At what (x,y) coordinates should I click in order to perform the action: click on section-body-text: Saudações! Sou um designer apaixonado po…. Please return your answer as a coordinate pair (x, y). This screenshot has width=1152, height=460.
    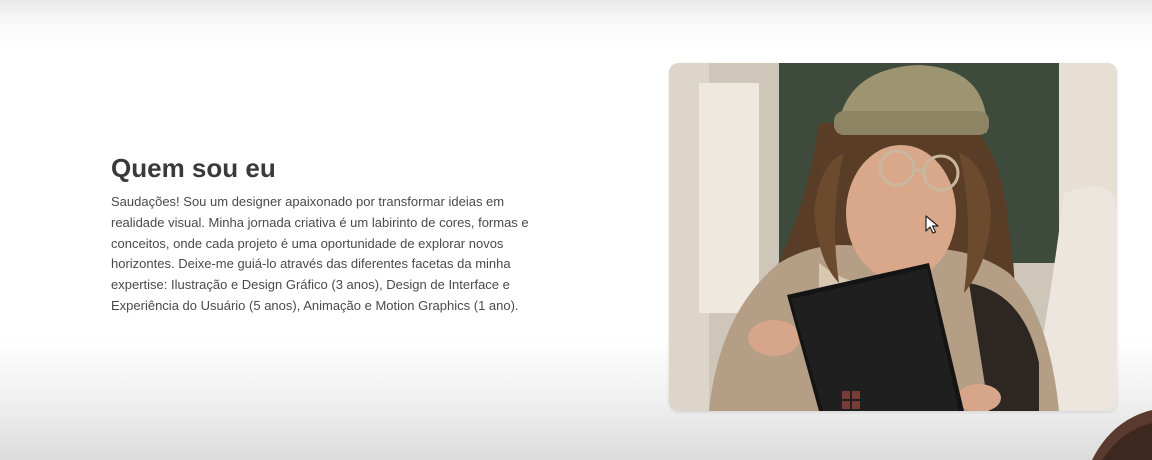
    Looking at the image, I should click on (320, 253).